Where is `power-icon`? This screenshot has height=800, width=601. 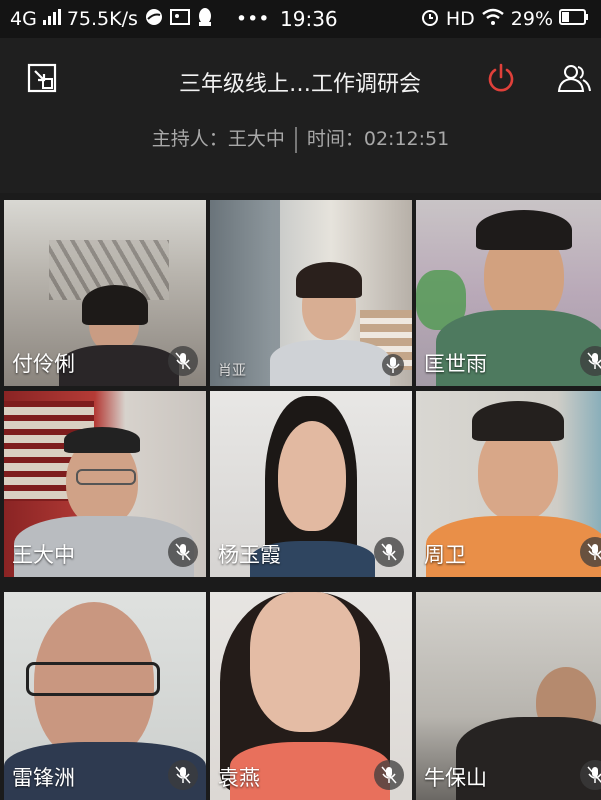
power-icon is located at coordinates (501, 80).